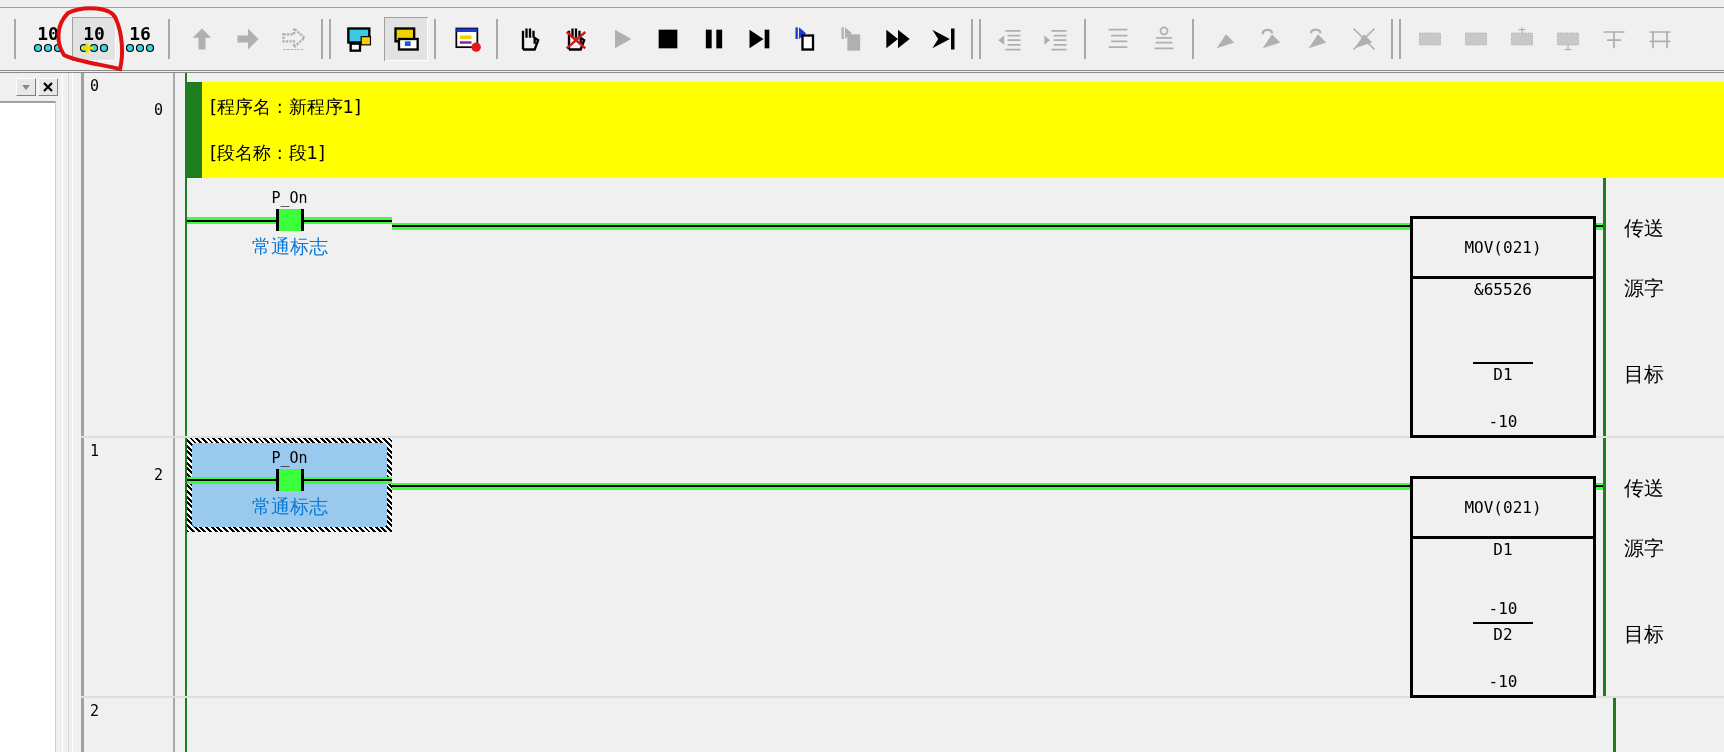 This screenshot has height=752, width=1724. I want to click on selected-contact: P_On 常通标志, so click(289, 485).